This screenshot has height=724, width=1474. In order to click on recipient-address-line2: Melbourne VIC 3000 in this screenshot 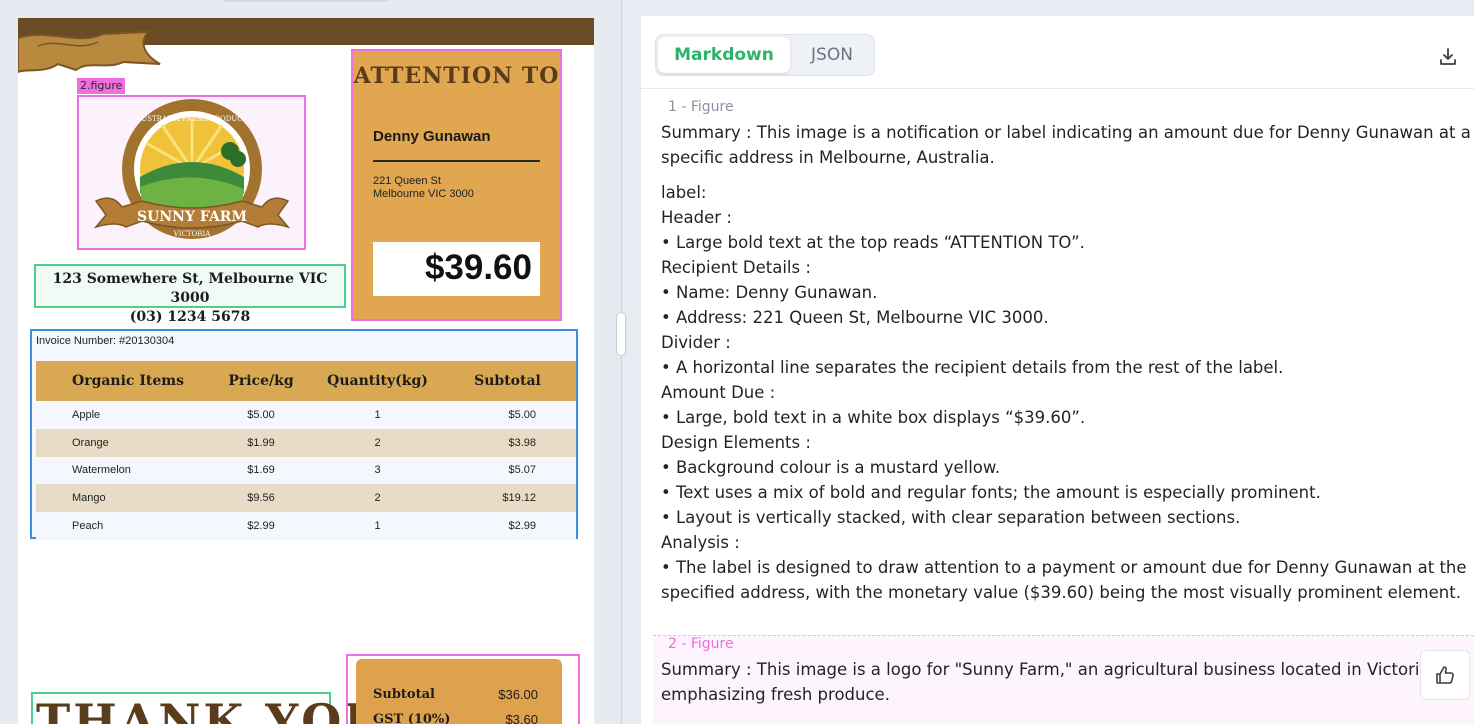, I will do `click(423, 194)`.